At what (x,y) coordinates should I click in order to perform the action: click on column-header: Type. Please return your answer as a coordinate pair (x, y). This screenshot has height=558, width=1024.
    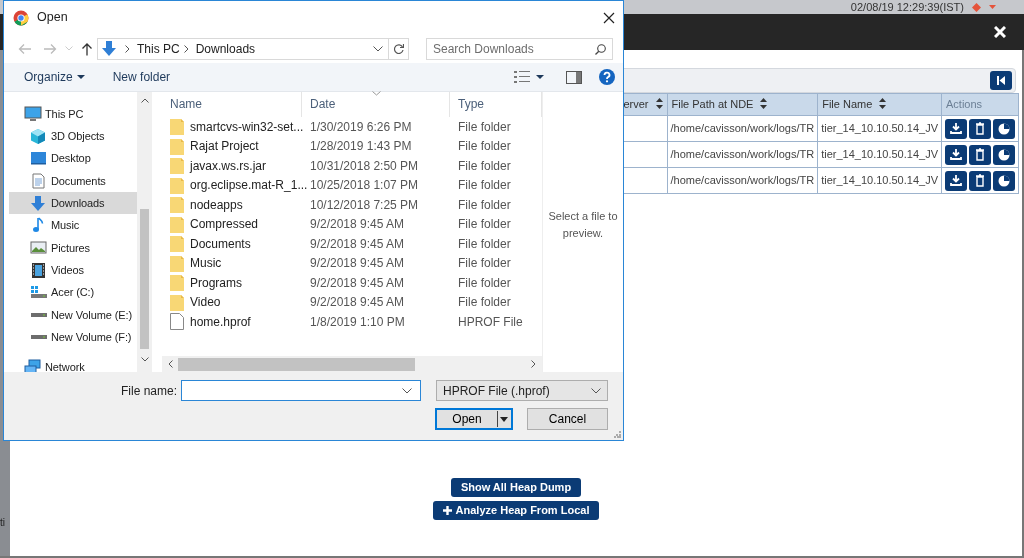
    Looking at the image, I should click on (496, 104).